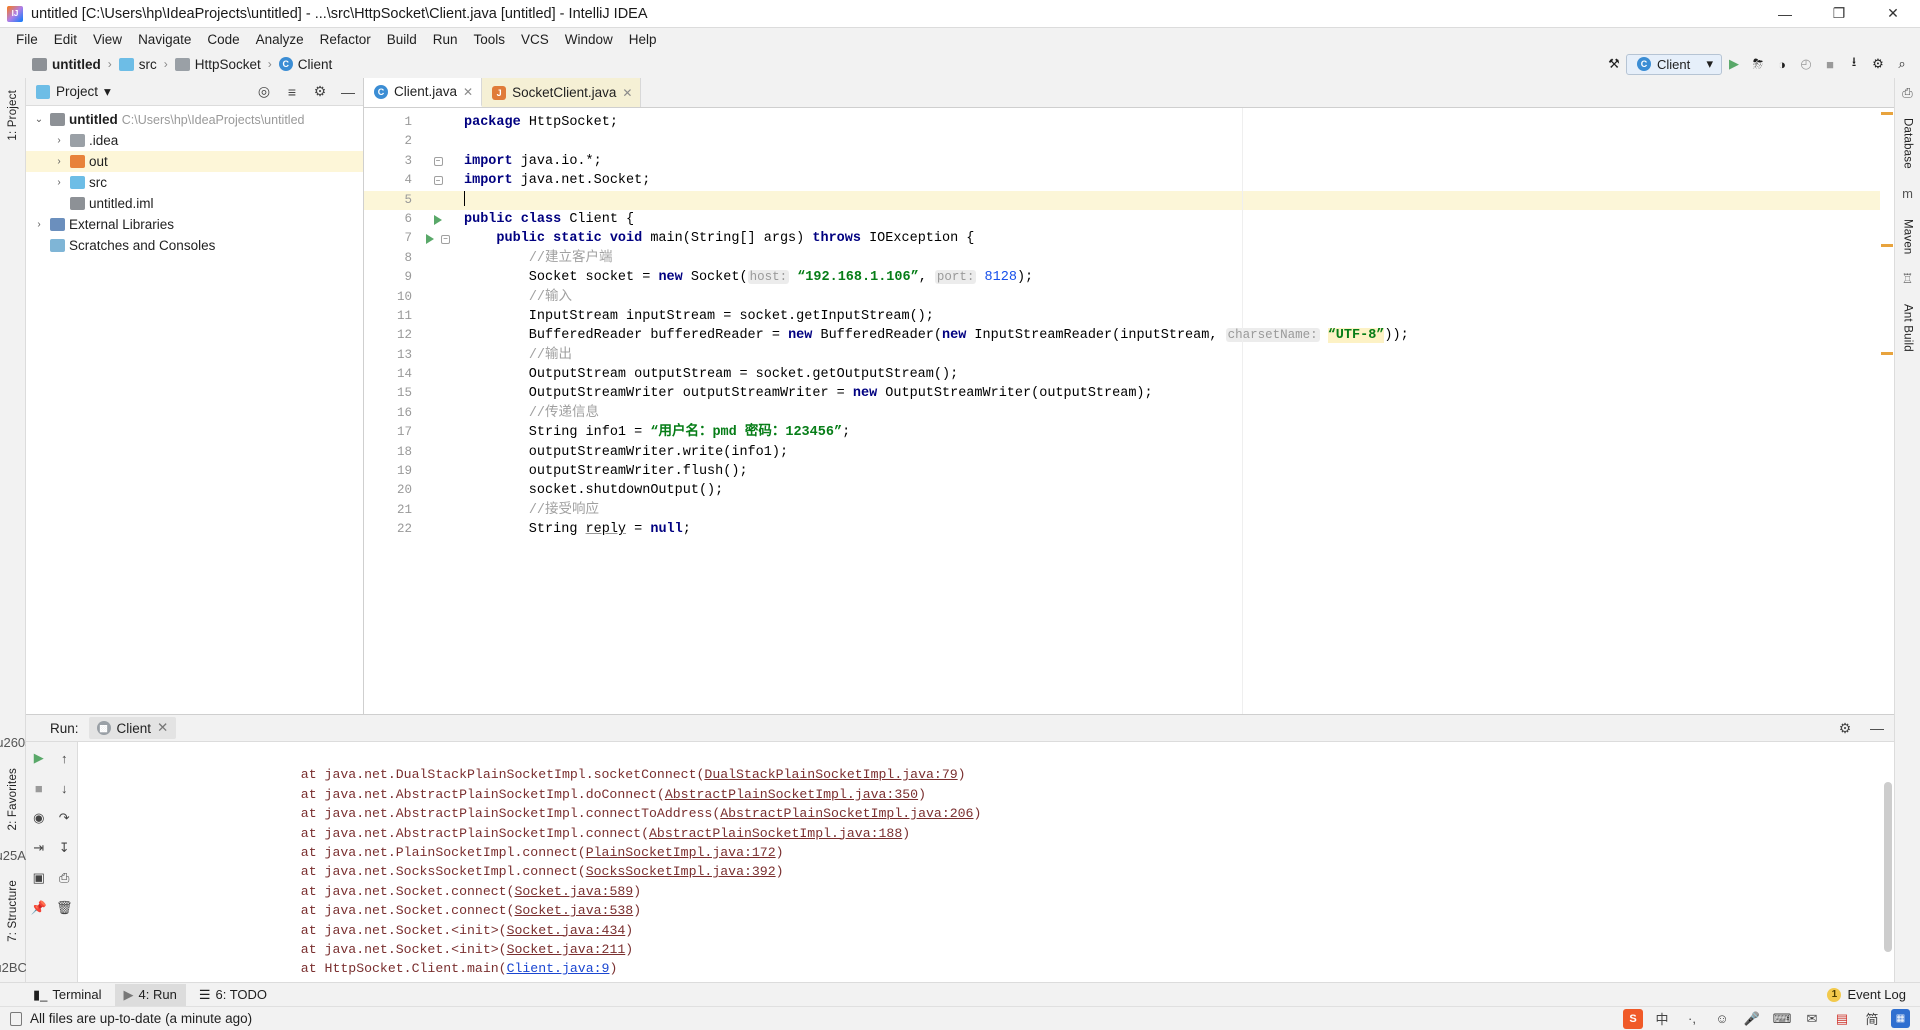  What do you see at coordinates (1734, 64) in the screenshot?
I see `run-icon: ▶` at bounding box center [1734, 64].